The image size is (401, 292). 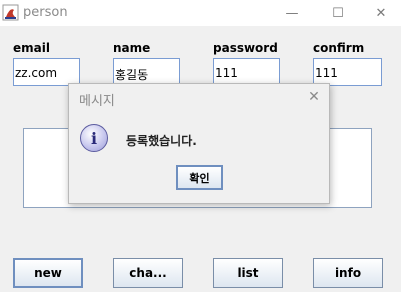 What do you see at coordinates (348, 273) in the screenshot?
I see `info-button: info` at bounding box center [348, 273].